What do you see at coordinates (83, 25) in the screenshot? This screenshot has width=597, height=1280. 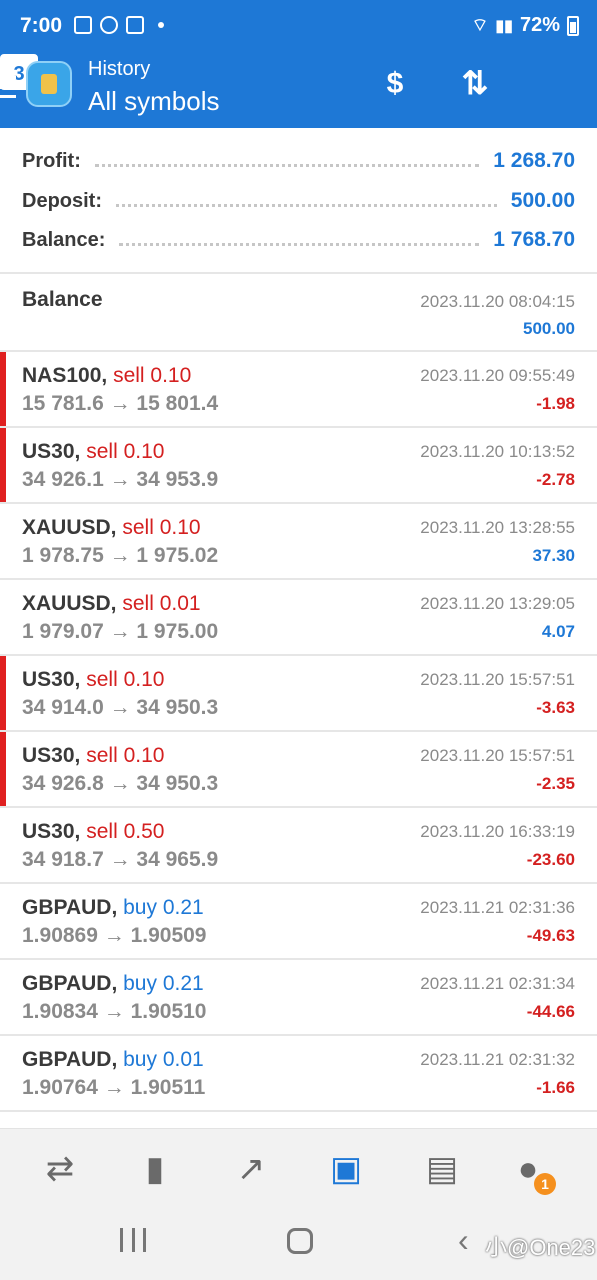 I see `gallery-icon` at bounding box center [83, 25].